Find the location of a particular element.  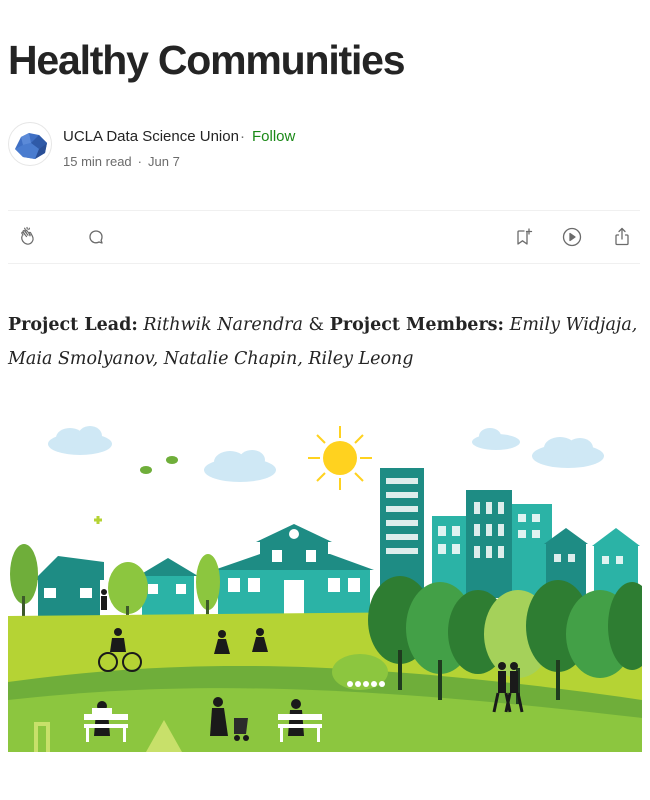

listen-button is located at coordinates (572, 237).